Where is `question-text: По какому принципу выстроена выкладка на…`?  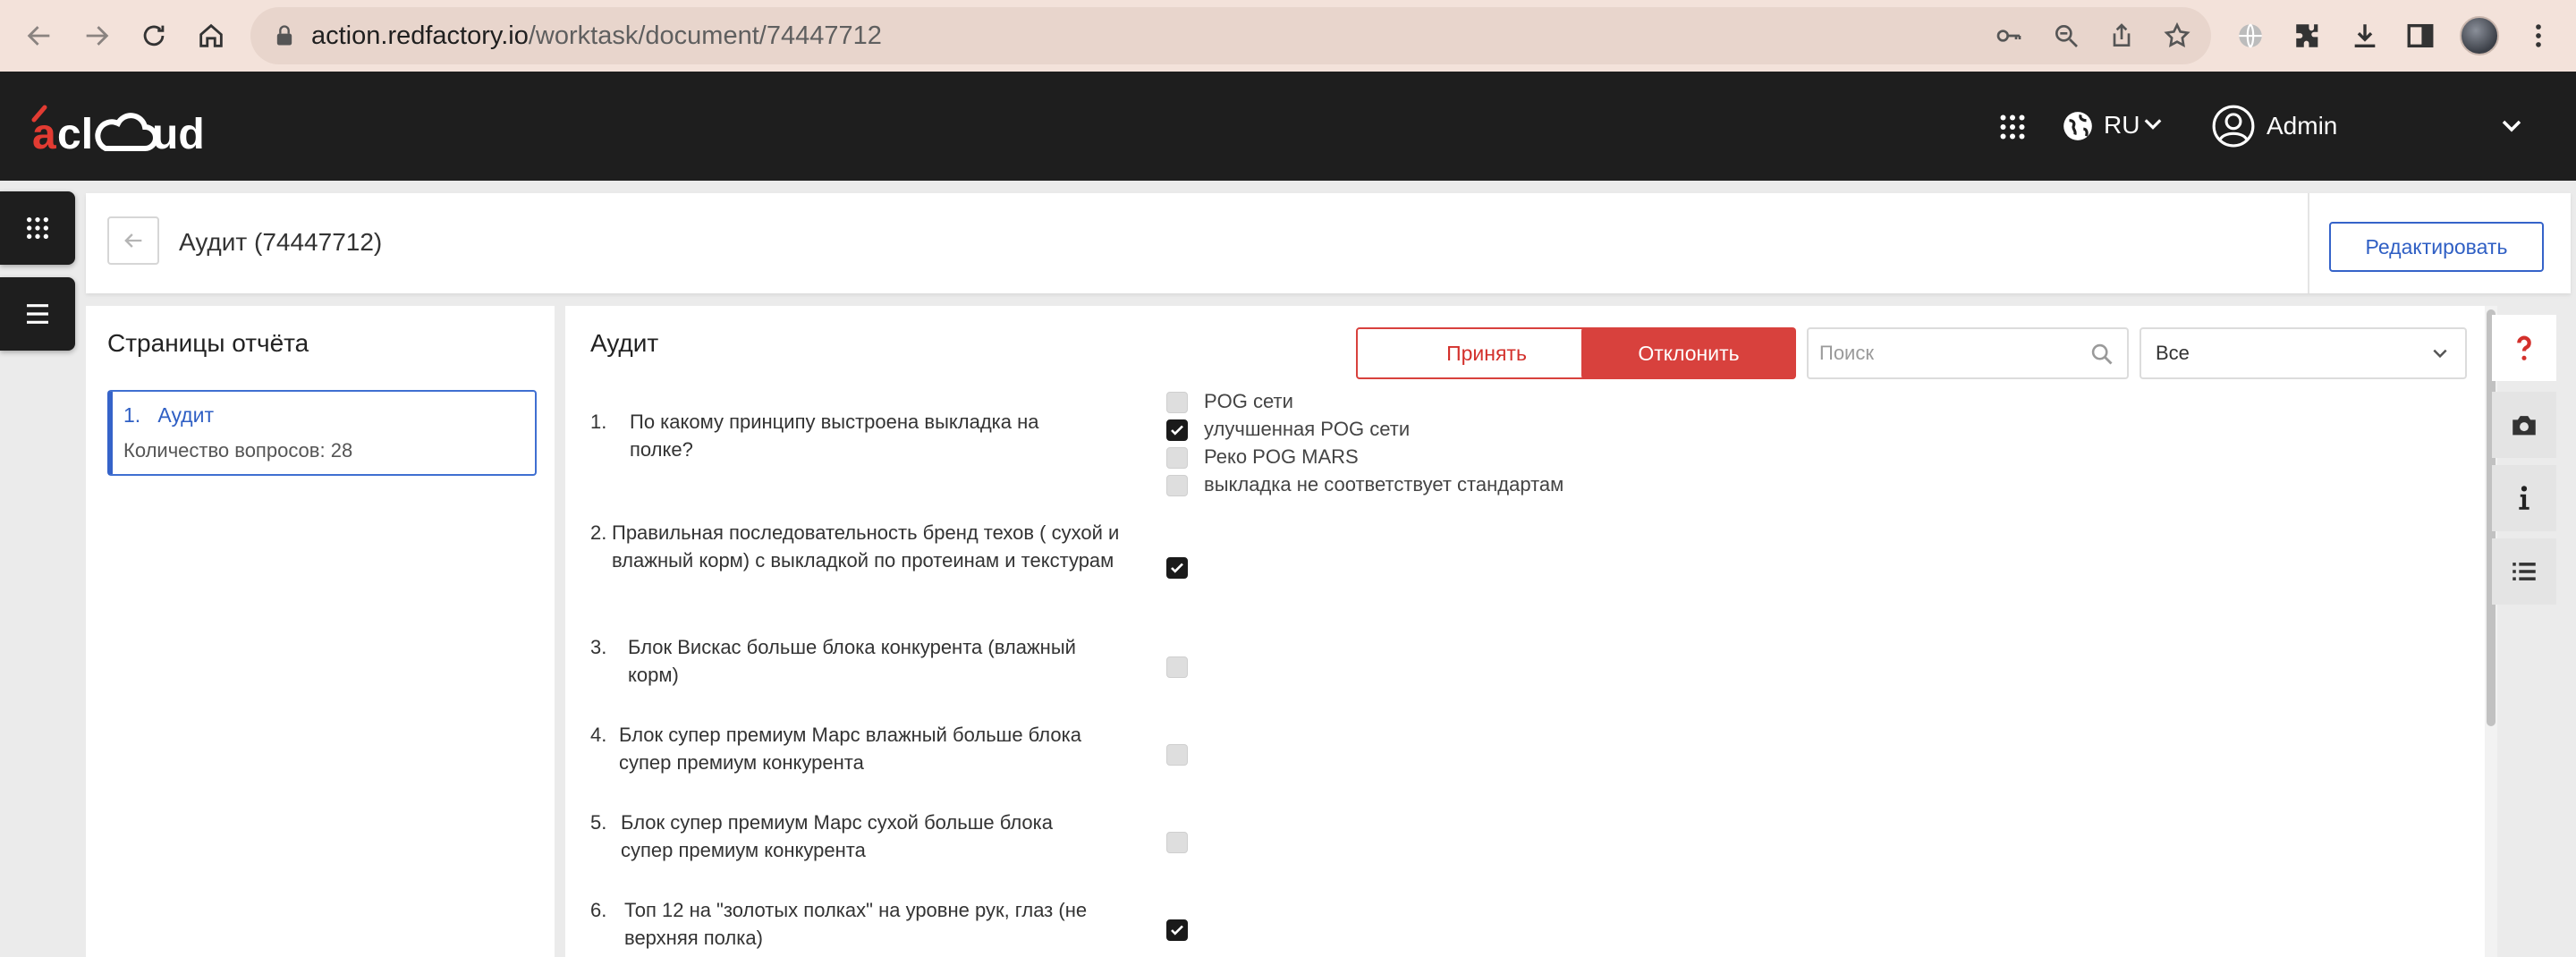
question-text: По какому принципу выстроена выкладка на… is located at coordinates (834, 436).